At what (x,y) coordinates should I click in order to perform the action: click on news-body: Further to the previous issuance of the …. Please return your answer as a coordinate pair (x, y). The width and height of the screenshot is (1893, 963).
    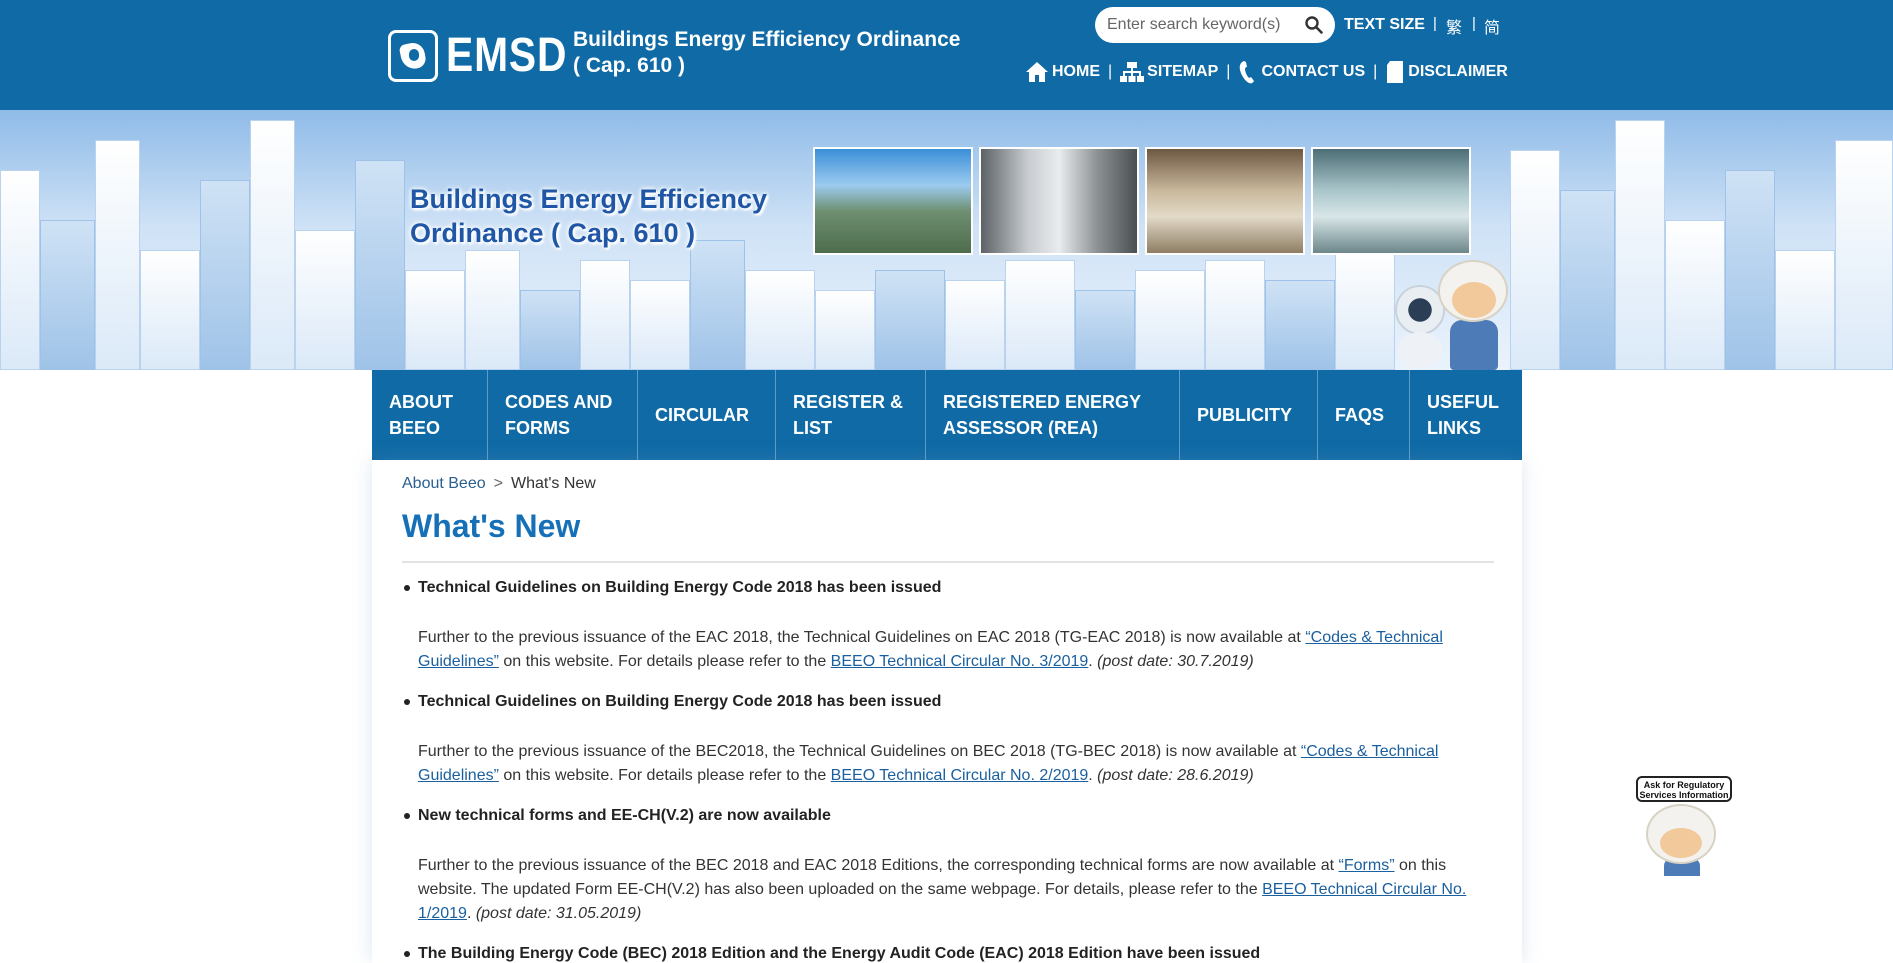
    Looking at the image, I should click on (956, 890).